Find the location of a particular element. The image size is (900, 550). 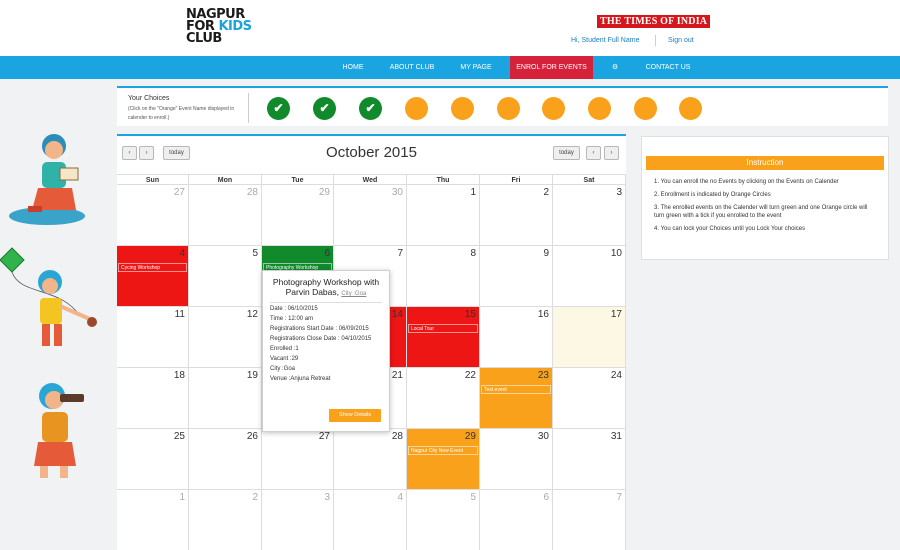

gear-icon: ⚙ is located at coordinates (615, 67).